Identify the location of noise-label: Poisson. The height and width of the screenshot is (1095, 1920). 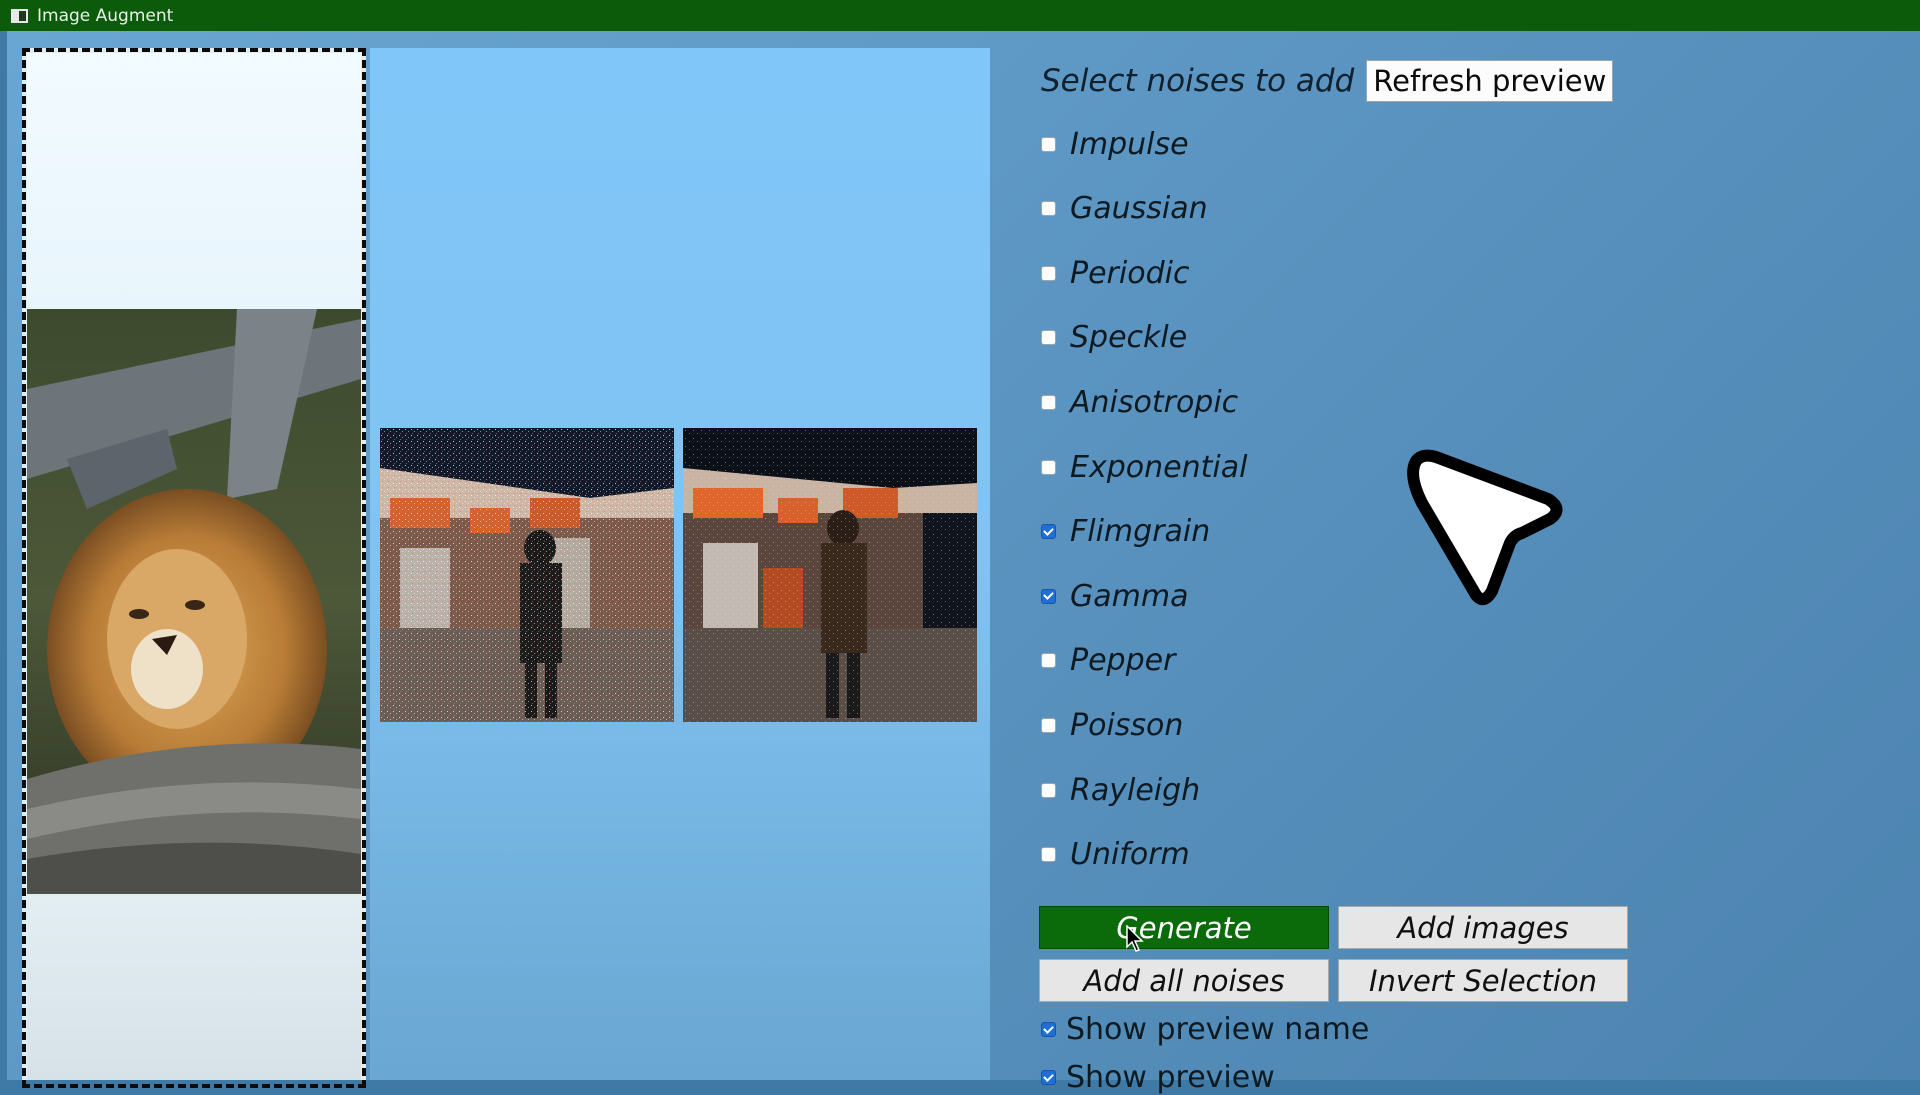
(1127, 725).